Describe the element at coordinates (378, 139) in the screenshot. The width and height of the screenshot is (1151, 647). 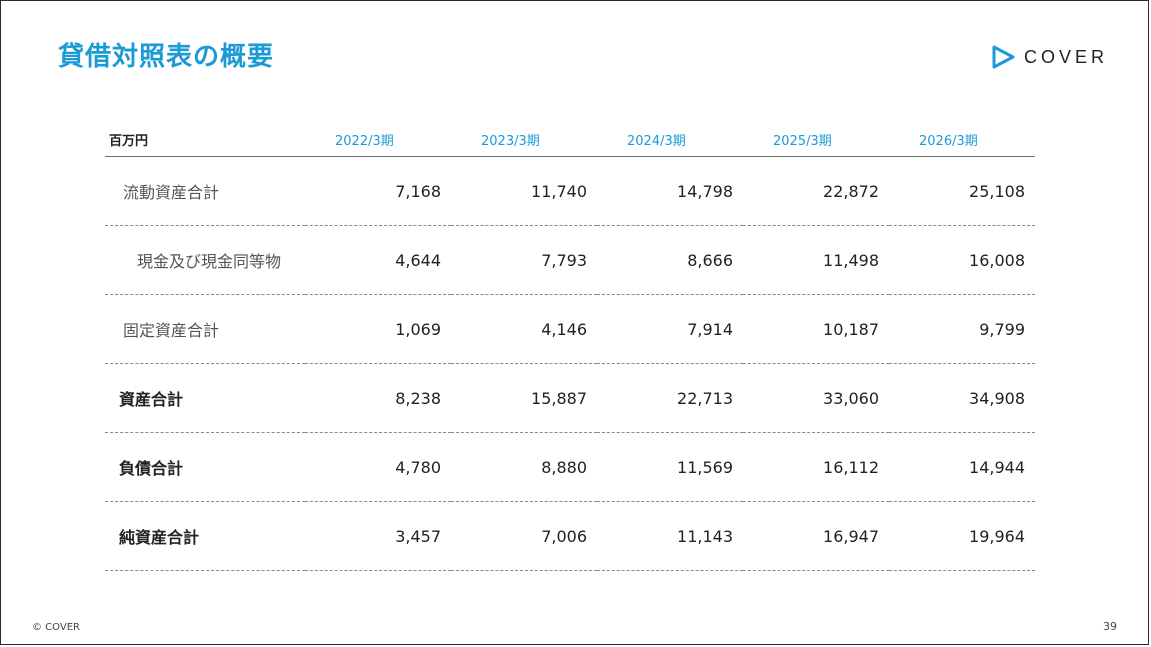
I see `period-header: 2022/3期` at that location.